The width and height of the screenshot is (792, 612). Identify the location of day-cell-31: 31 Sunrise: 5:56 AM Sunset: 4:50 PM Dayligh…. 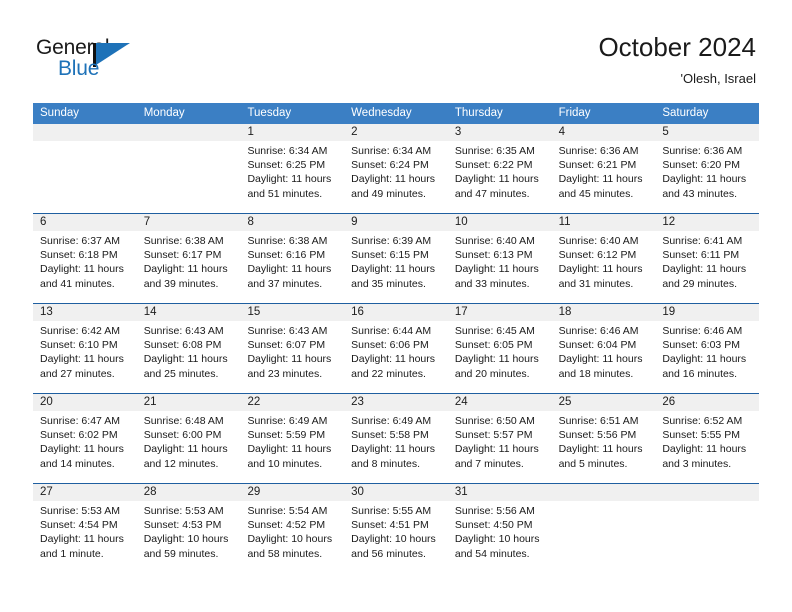
(500, 528).